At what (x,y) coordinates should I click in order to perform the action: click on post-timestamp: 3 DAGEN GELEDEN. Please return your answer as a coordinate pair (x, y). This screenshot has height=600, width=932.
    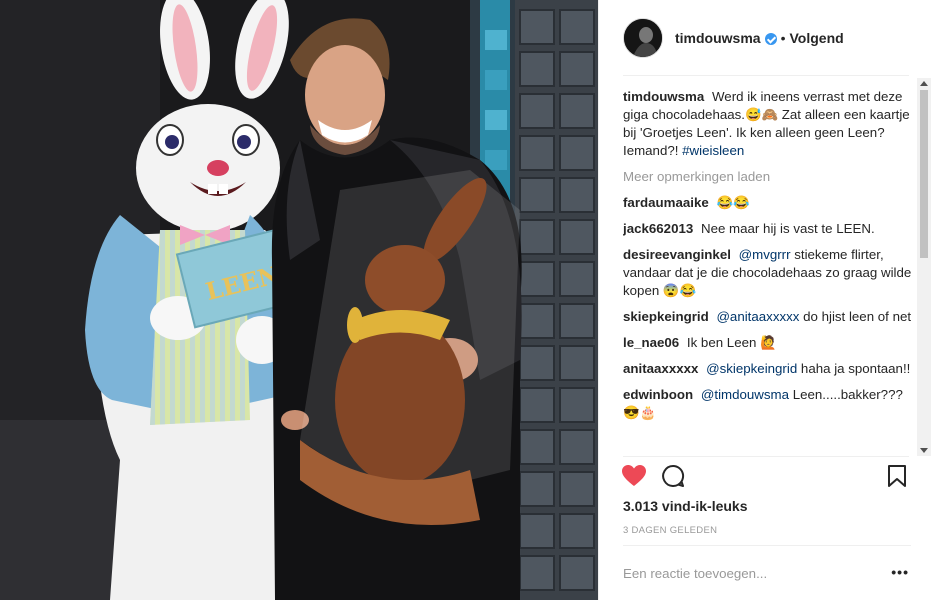
    Looking at the image, I should click on (670, 530).